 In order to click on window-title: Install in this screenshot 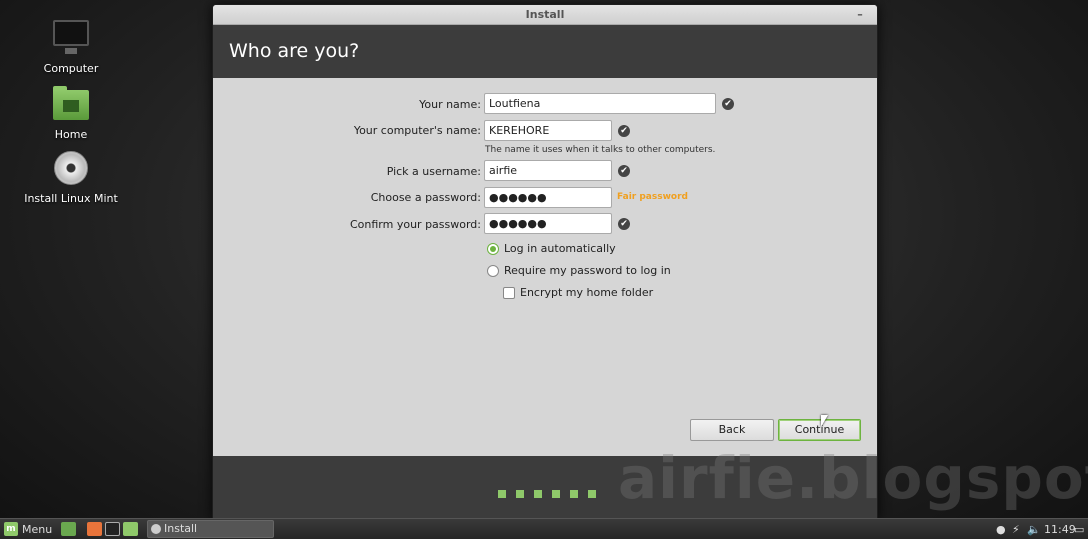, I will do `click(545, 14)`.